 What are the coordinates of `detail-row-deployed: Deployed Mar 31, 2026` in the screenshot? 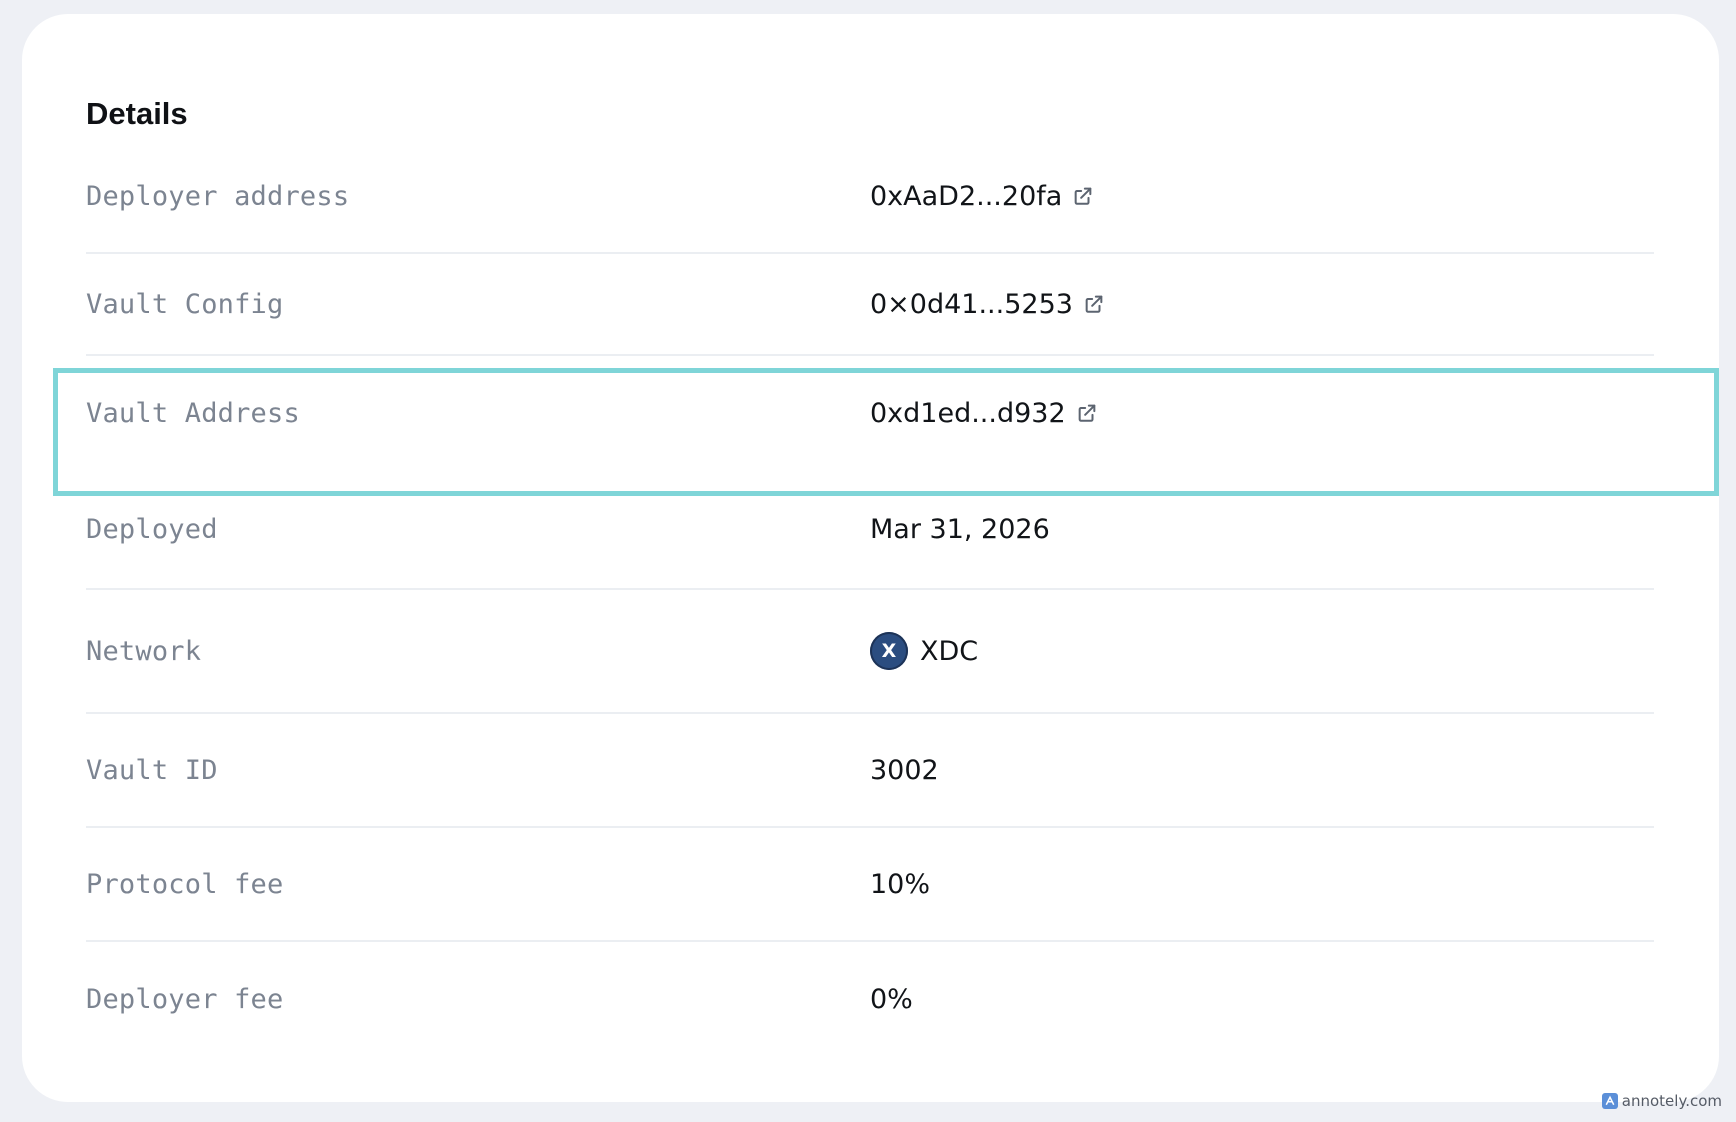 It's located at (870, 530).